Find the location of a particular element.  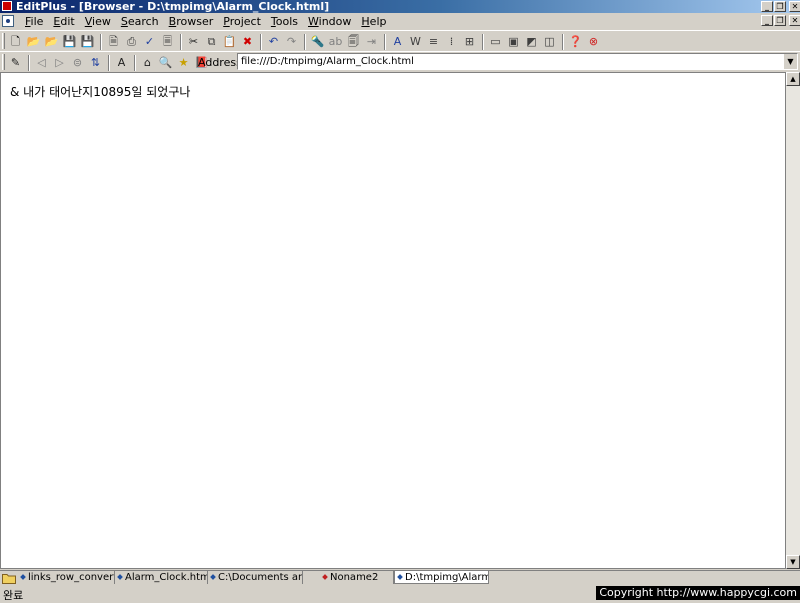

back-icon: ◁ is located at coordinates (41, 62).